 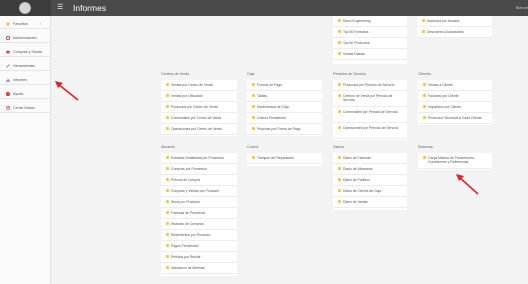 I want to click on report-link: Top 50 Productos, so click(x=370, y=43).